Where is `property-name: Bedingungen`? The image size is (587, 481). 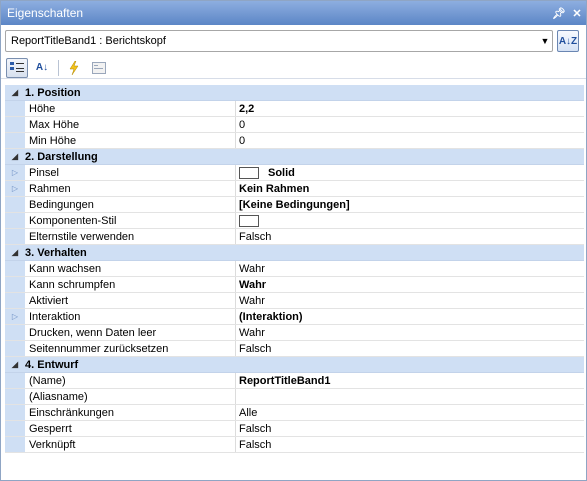 property-name: Bedingungen is located at coordinates (130, 204).